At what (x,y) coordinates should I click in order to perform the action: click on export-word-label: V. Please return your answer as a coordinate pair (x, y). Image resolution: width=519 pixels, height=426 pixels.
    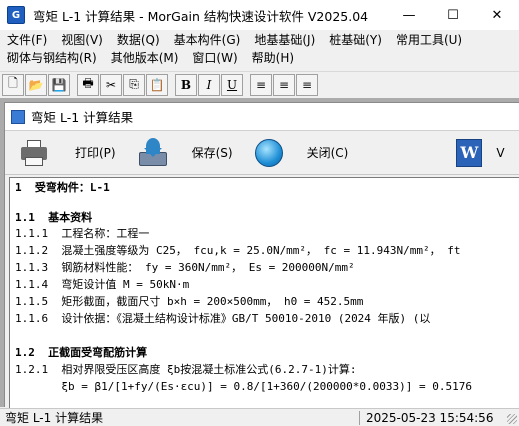
    Looking at the image, I should click on (500, 152).